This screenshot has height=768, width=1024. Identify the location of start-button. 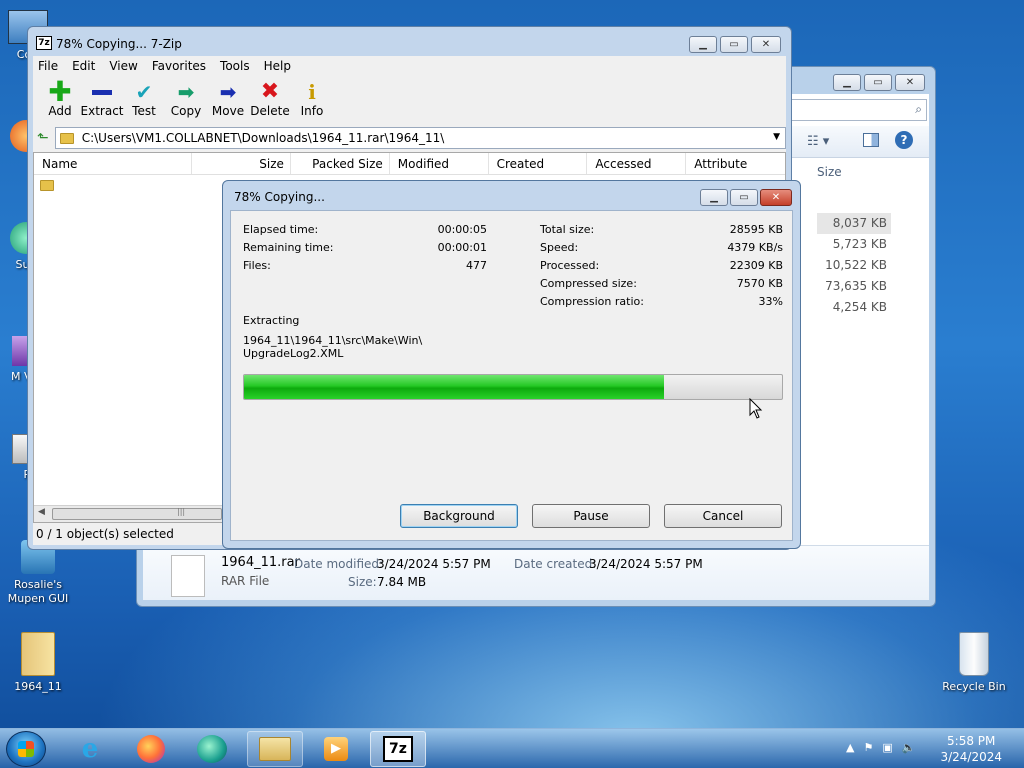
(26, 749).